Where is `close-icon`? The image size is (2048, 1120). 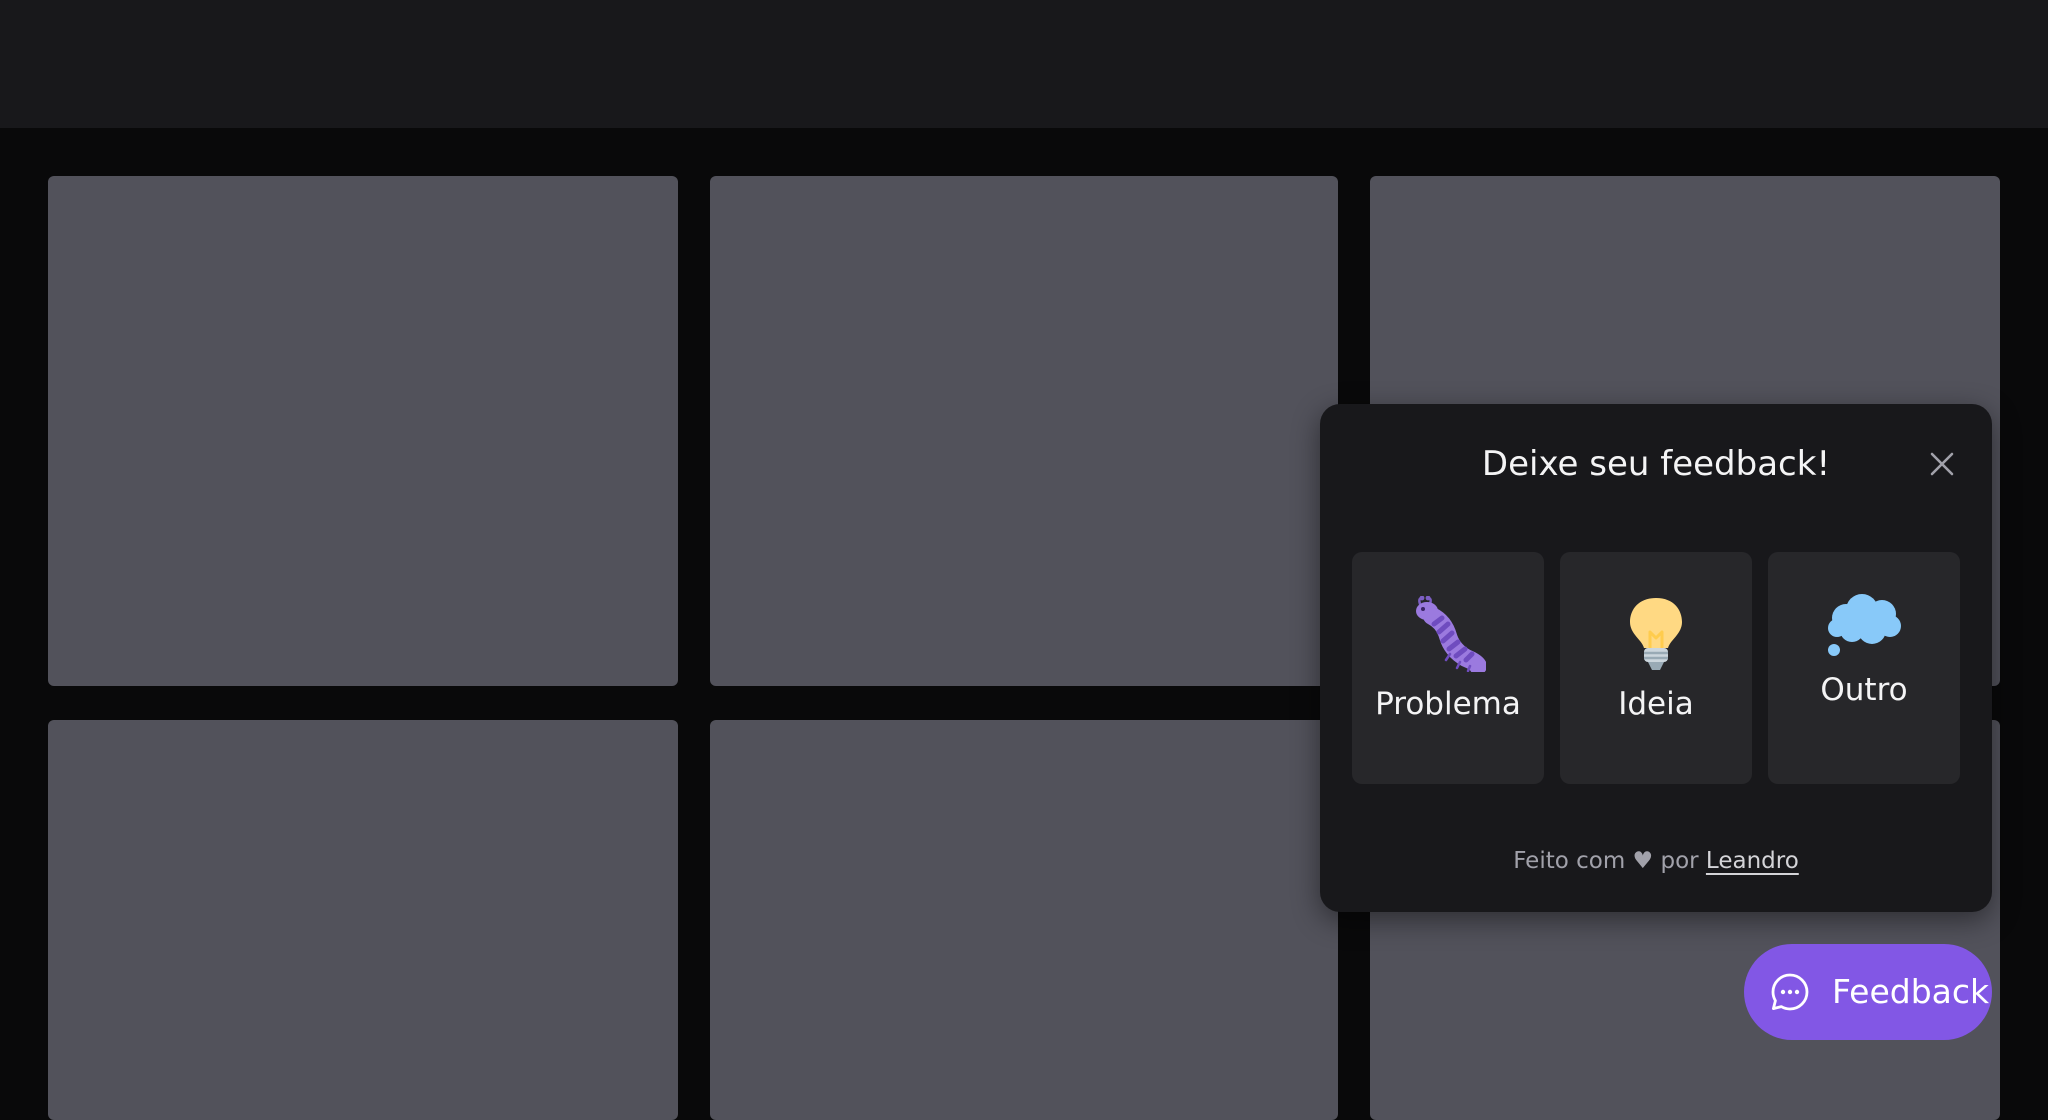
close-icon is located at coordinates (1942, 464).